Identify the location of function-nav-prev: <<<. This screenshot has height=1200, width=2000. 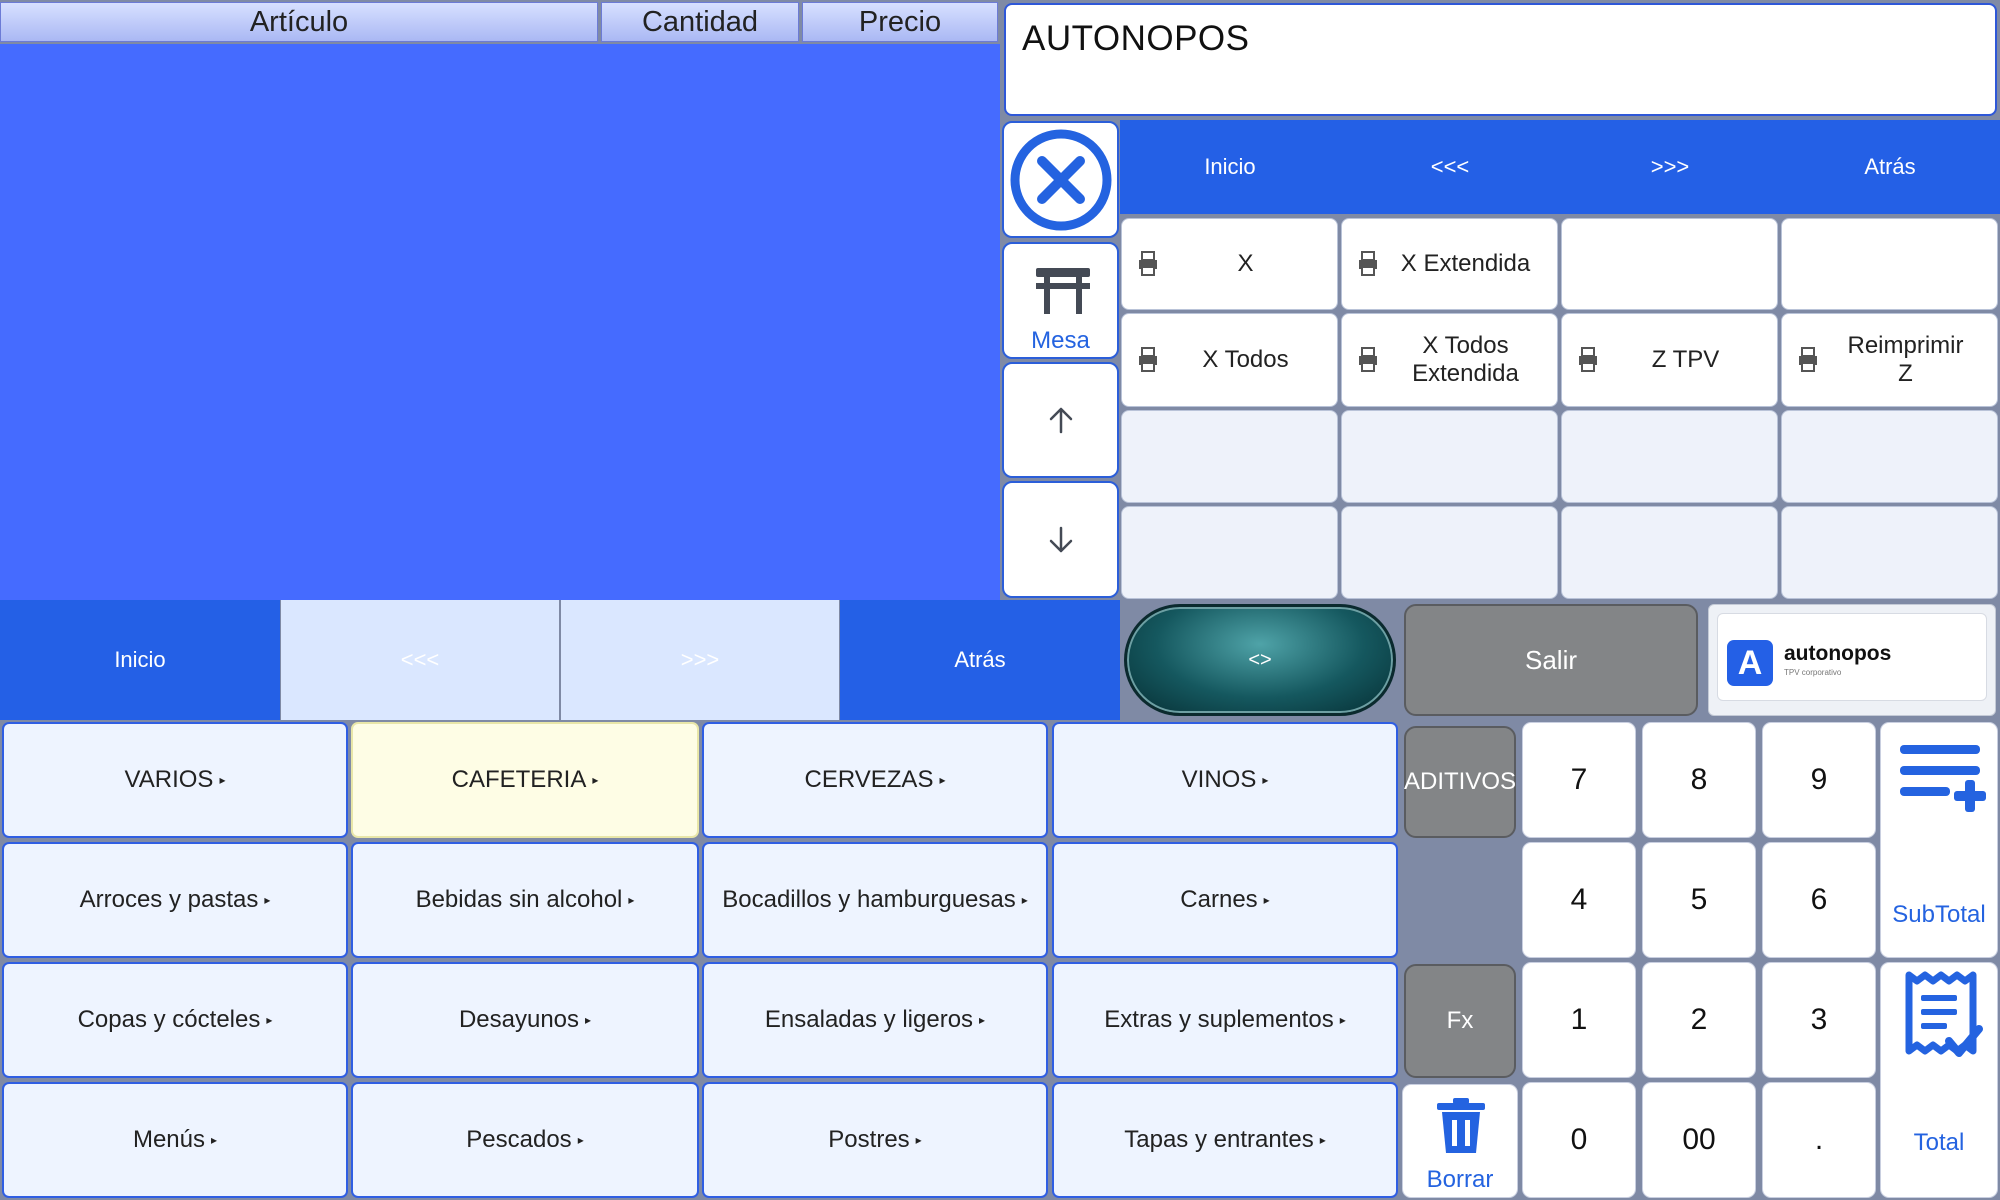
(1450, 167).